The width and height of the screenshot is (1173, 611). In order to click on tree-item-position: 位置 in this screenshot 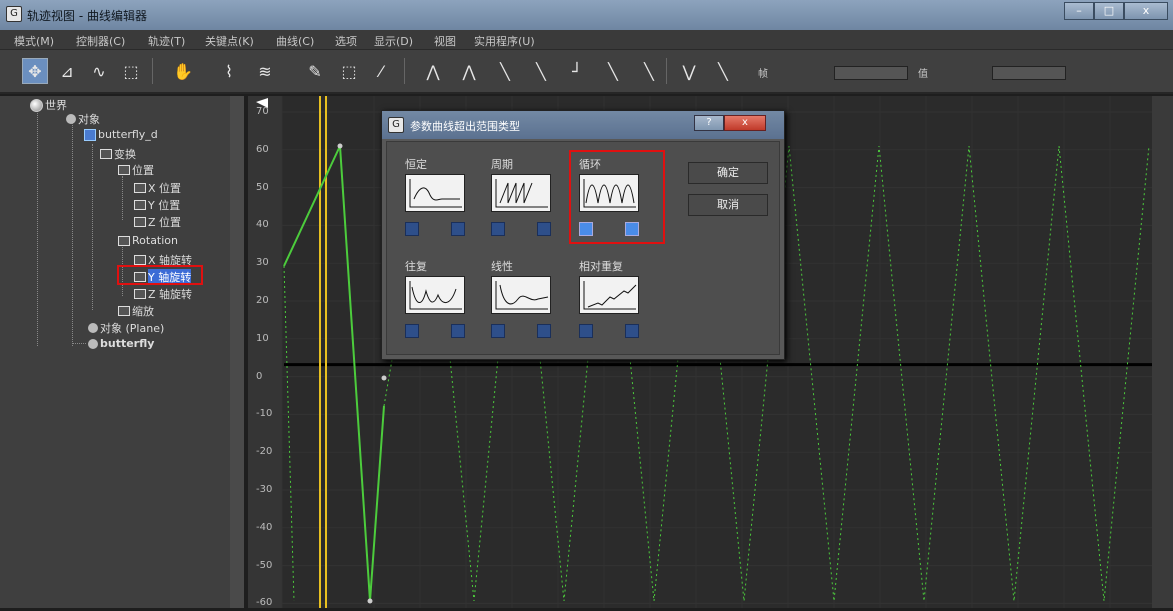, I will do `click(136, 170)`.